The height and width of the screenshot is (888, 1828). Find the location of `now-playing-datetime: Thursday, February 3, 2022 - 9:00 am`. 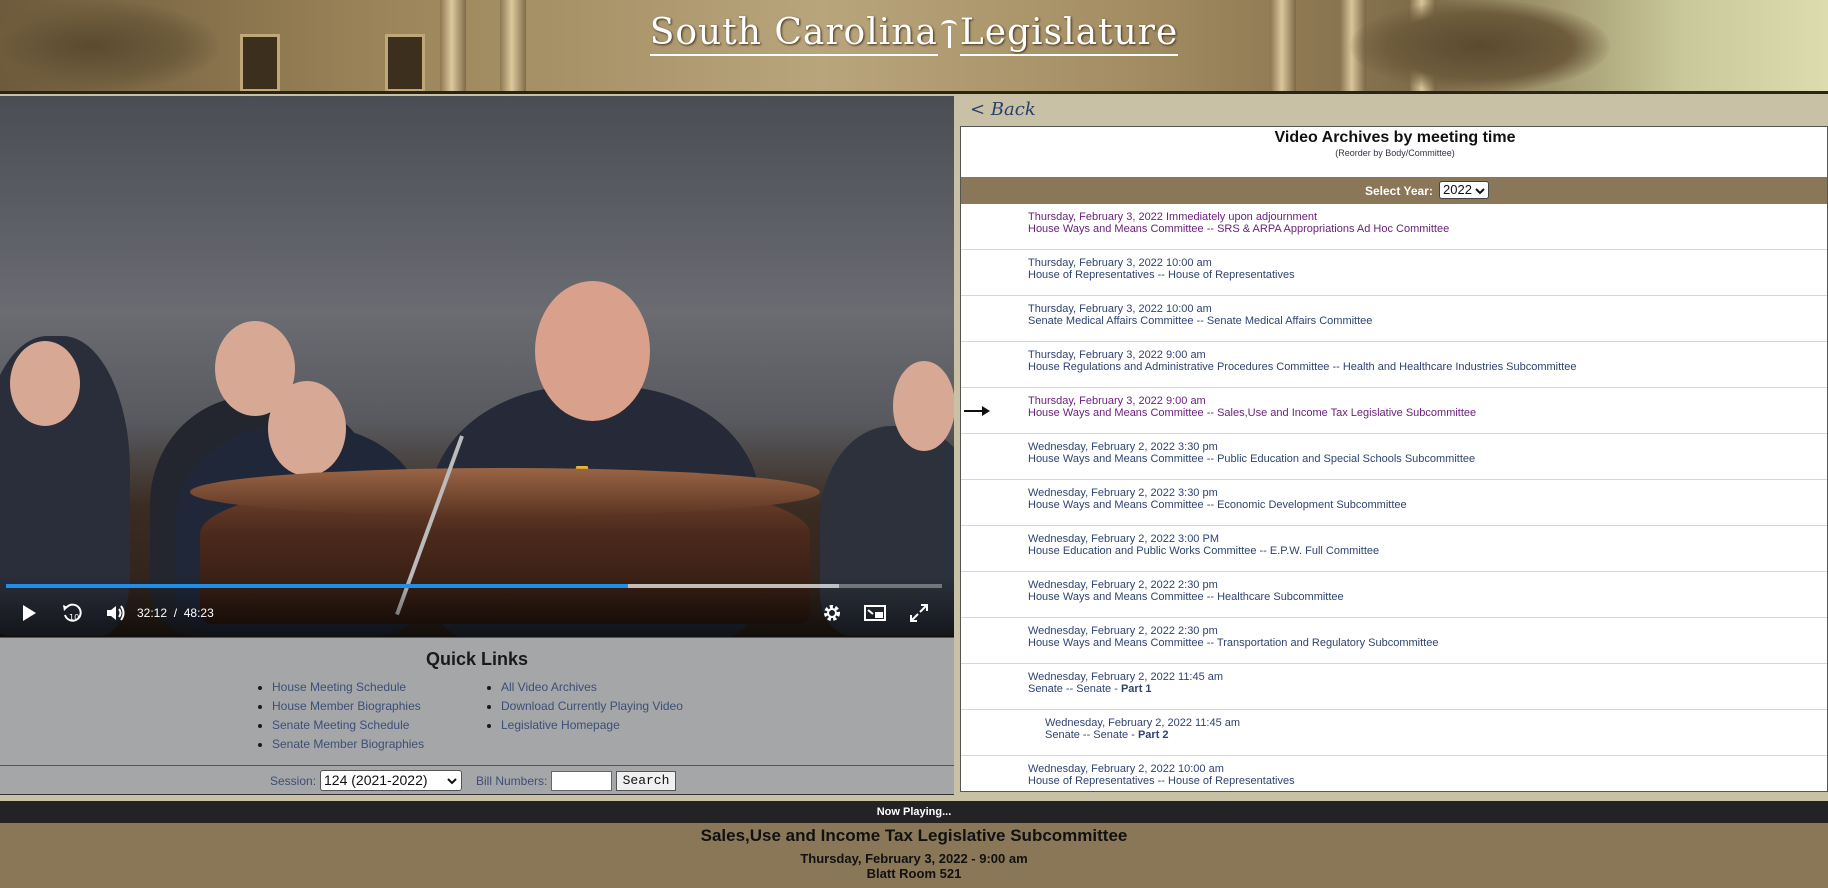

now-playing-datetime: Thursday, February 3, 2022 - 9:00 am is located at coordinates (914, 858).